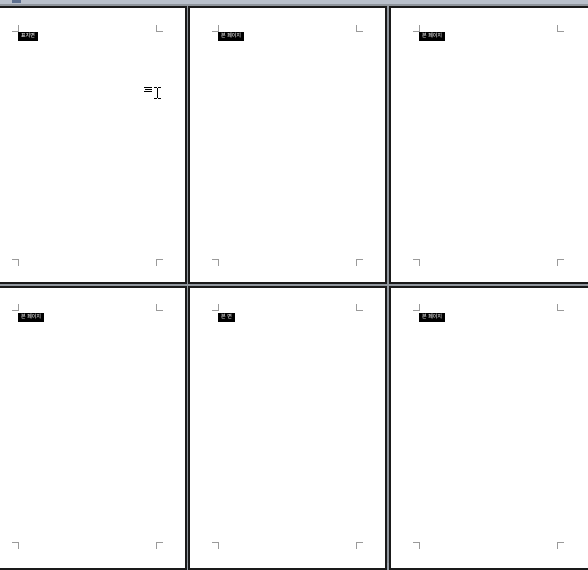 This screenshot has height=570, width=588. Describe the element at coordinates (294, 2) in the screenshot. I see `top-ruler-strip` at that location.